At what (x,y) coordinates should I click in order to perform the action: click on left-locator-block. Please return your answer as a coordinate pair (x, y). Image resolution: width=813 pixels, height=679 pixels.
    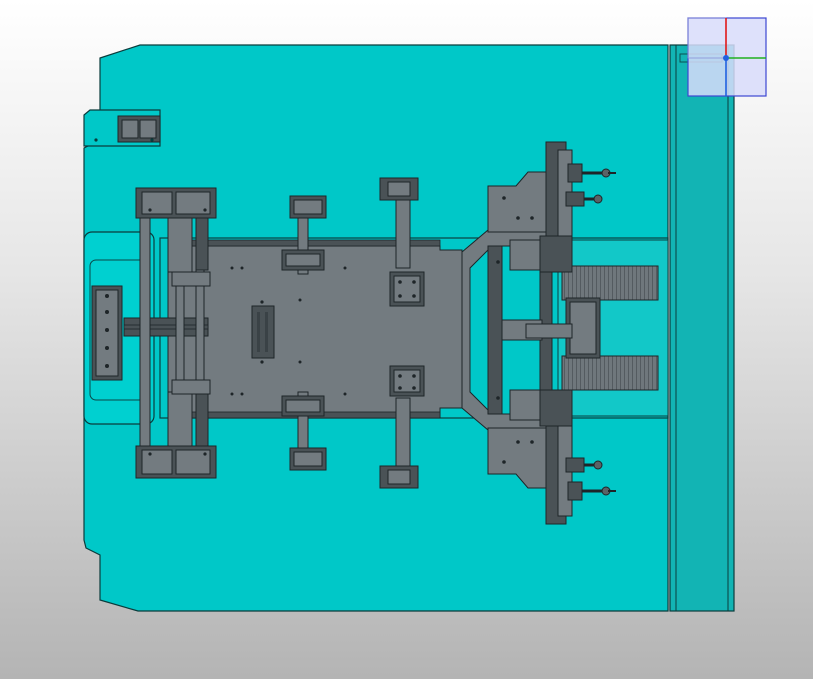
    Looking at the image, I should click on (107, 333).